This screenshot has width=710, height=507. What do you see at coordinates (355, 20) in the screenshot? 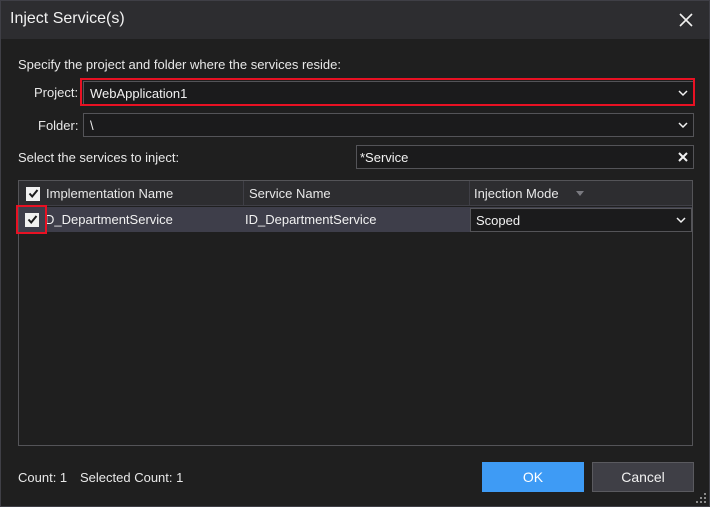
I see `title-bar: Inject Service(s)` at bounding box center [355, 20].